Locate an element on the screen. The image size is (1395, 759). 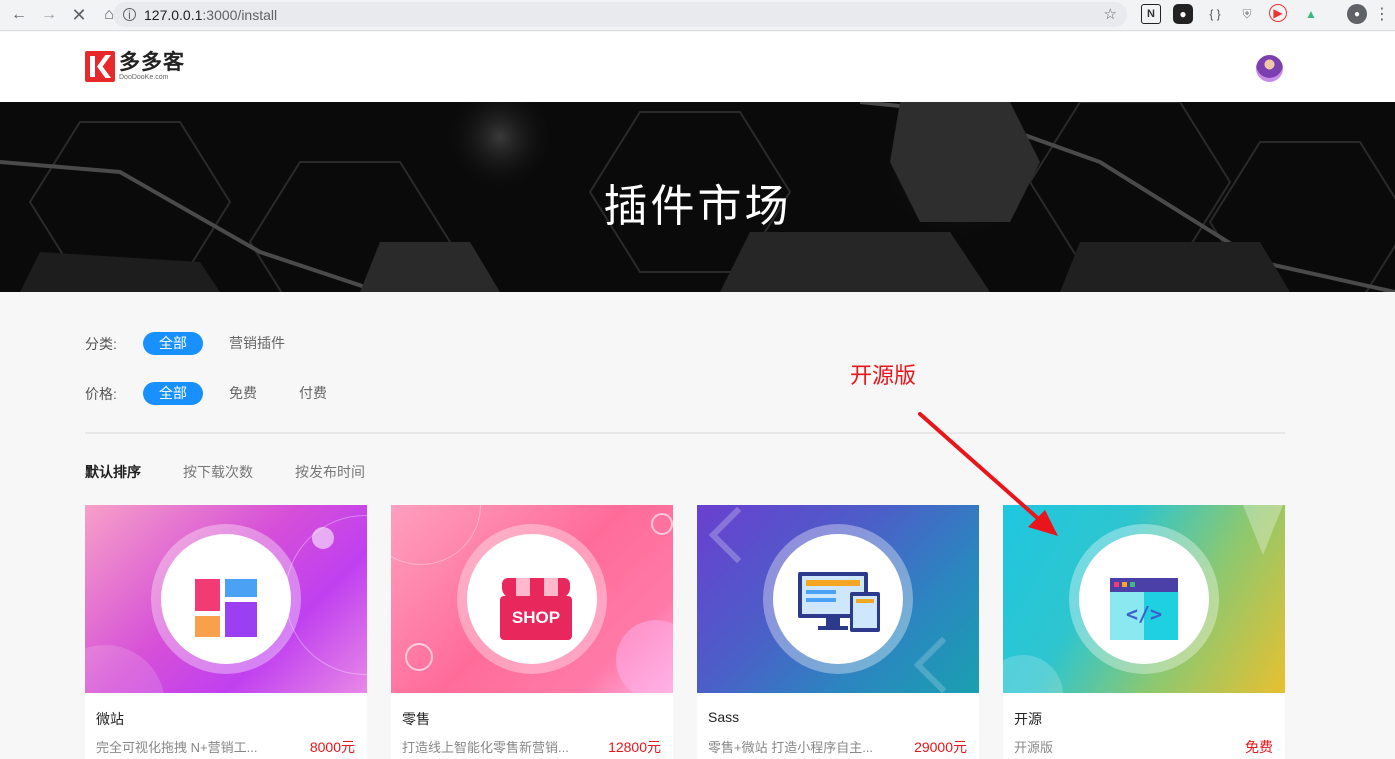
address-bar: i 127.0.0.1:3000/install ☆ is located at coordinates (620, 14).